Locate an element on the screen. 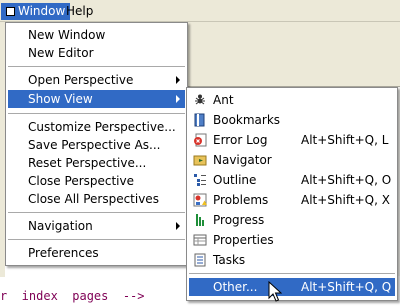 The width and height of the screenshot is (400, 307). menu-item-close-all-perspectives: Close All Perspectives is located at coordinates (96, 199).